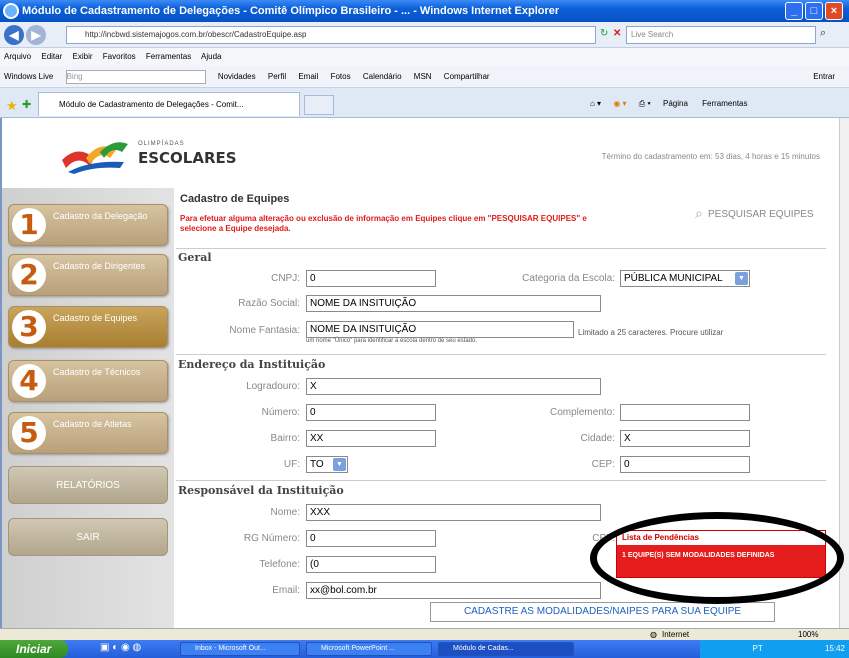 The width and height of the screenshot is (849, 658). Describe the element at coordinates (582, 412) in the screenshot. I see `complemento-label: Complemento:` at that location.